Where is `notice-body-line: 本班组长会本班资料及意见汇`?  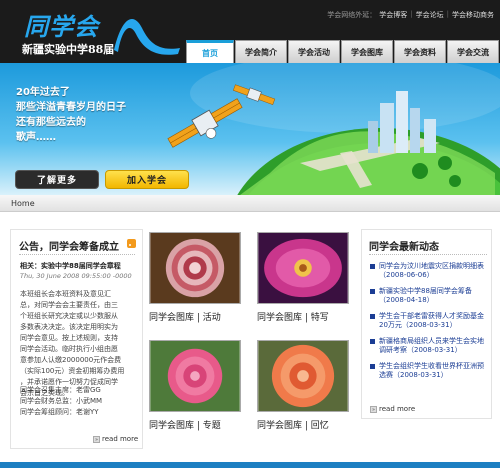
notice-body-line: 本班组长会本班资料及意见汇 is located at coordinates (65, 294).